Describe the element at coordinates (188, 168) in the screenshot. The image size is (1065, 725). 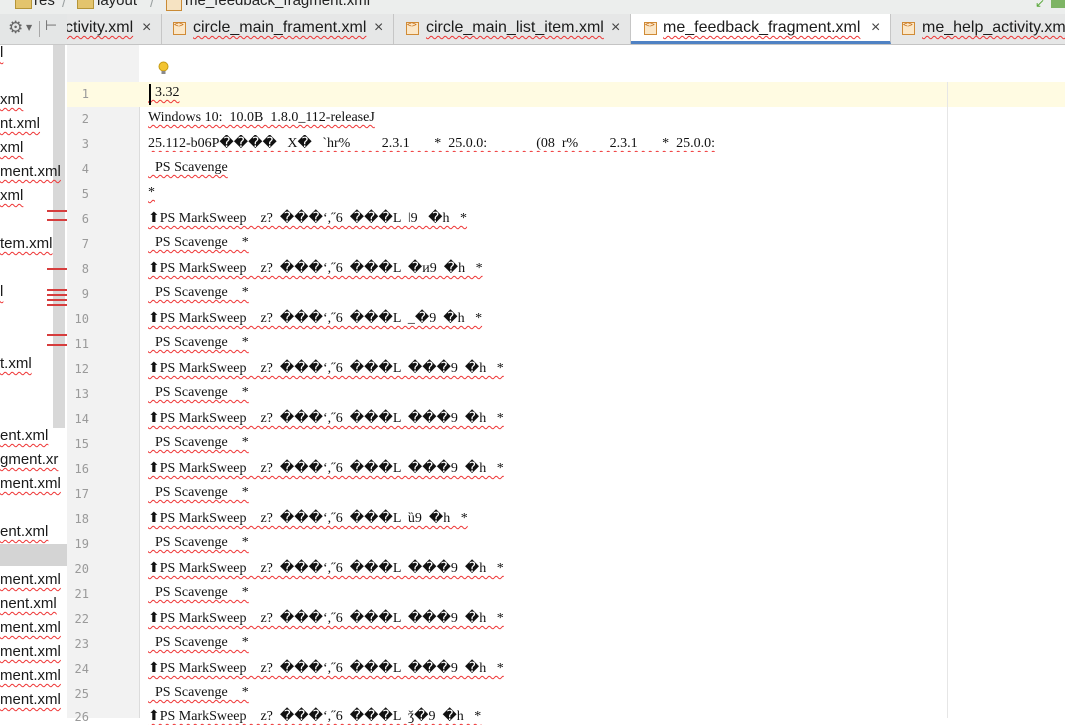
I see `code-line: PS Scavenge` at that location.